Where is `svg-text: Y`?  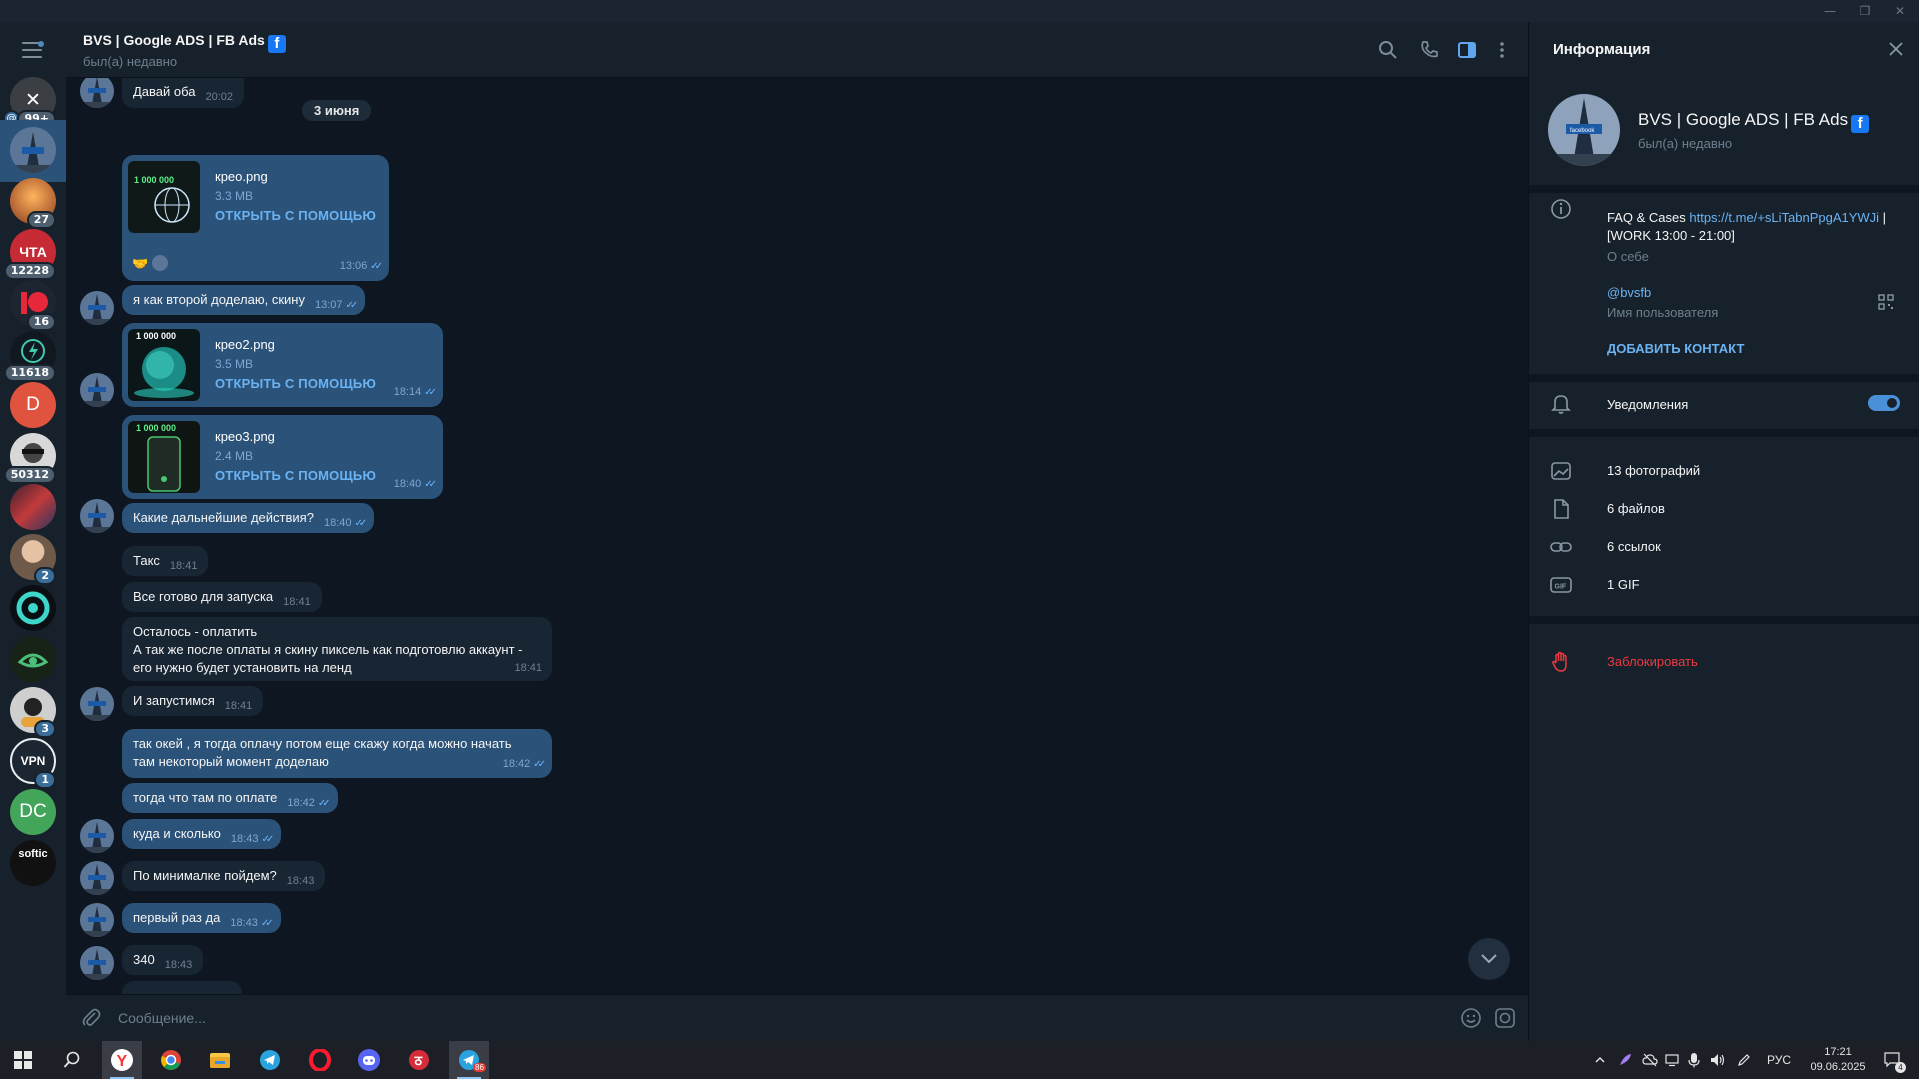
svg-text: Y is located at coordinates (122, 1061).